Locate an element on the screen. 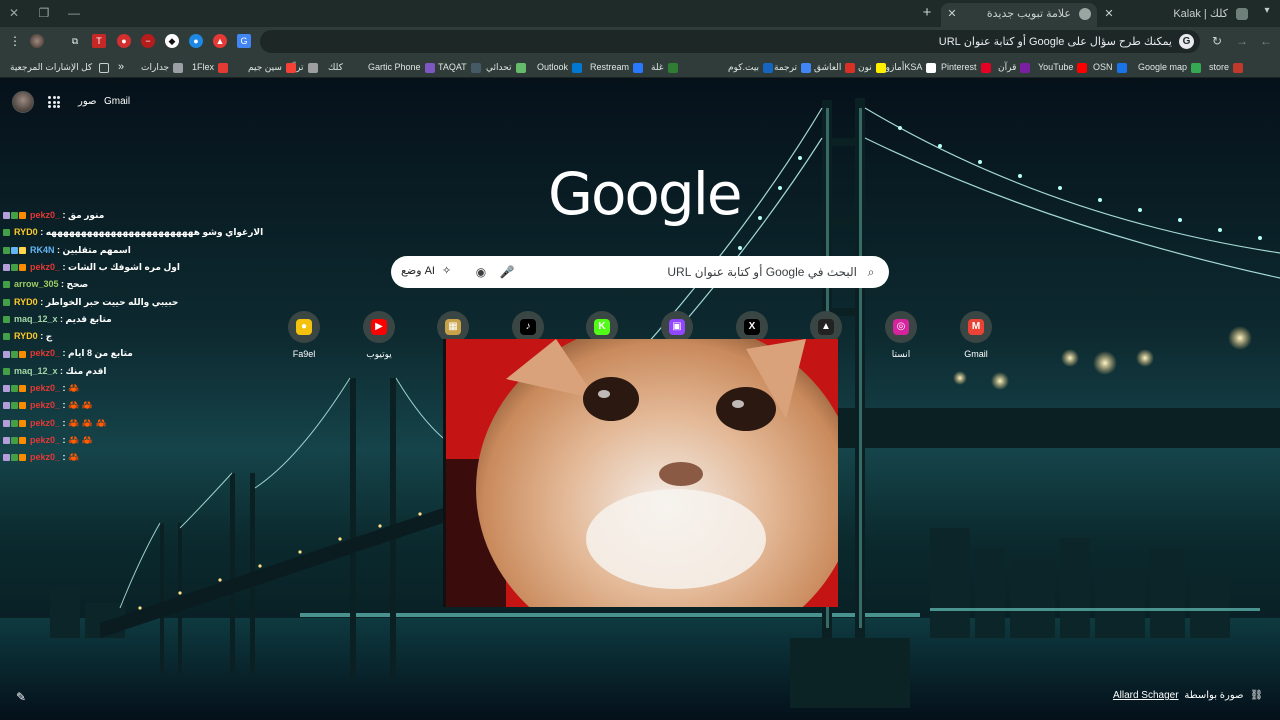 The image size is (1280, 720). shortcut-tile: ▶ يوتيوب is located at coordinates (379, 336).